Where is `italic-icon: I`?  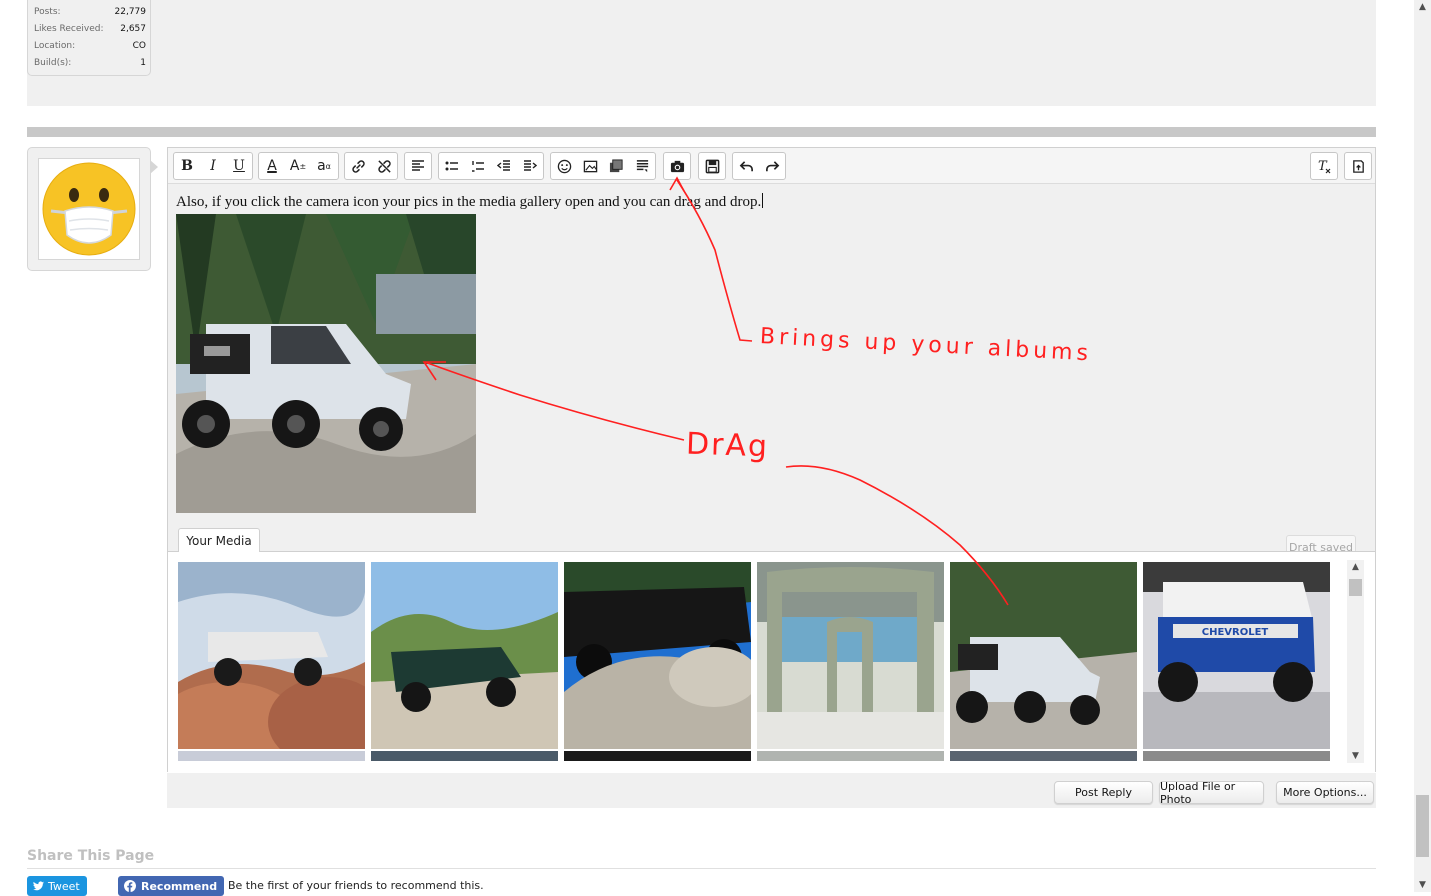 italic-icon: I is located at coordinates (213, 166).